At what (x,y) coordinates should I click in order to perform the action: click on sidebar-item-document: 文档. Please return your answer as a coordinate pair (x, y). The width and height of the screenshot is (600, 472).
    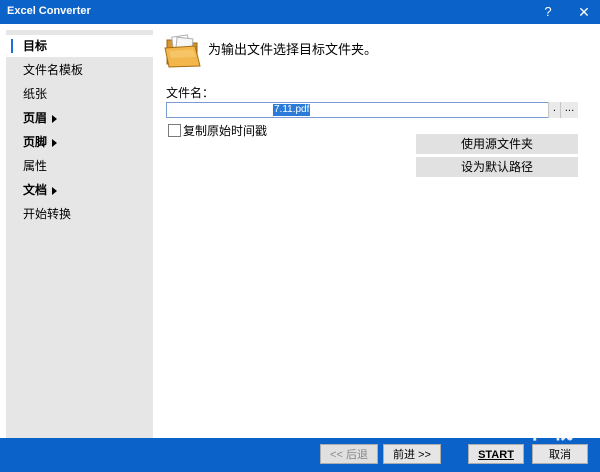
    Looking at the image, I should click on (79, 190).